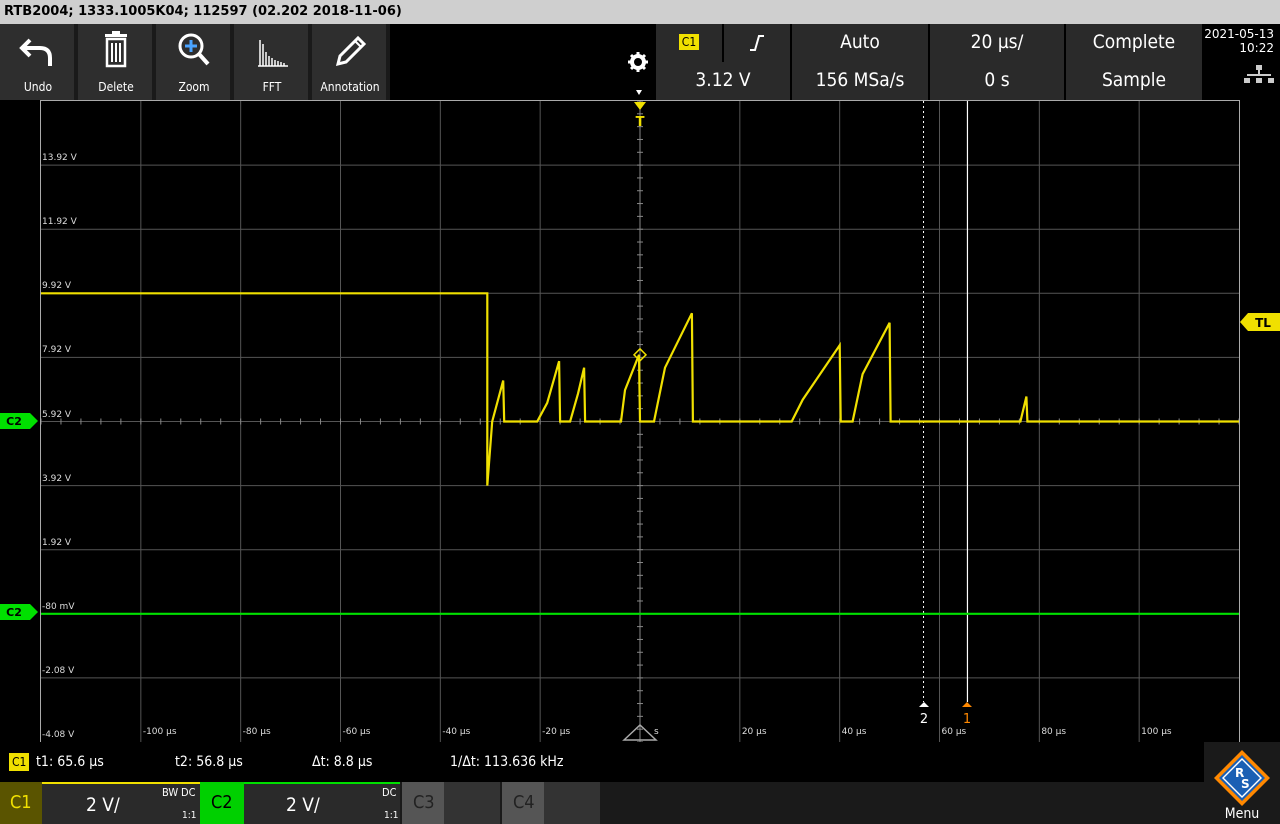 The width and height of the screenshot is (1280, 824). What do you see at coordinates (1259, 74) in the screenshot?
I see `network-icon` at bounding box center [1259, 74].